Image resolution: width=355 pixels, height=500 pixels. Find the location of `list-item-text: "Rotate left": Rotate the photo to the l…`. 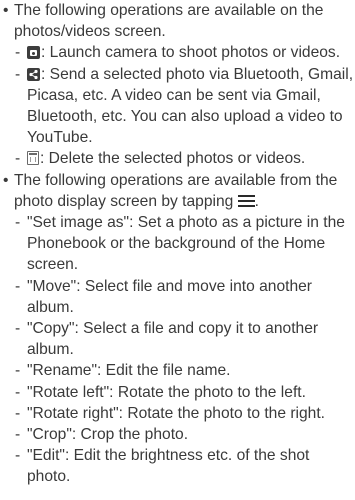

list-item-text: "Rotate left": Rotate the photo to the l… is located at coordinates (166, 392).